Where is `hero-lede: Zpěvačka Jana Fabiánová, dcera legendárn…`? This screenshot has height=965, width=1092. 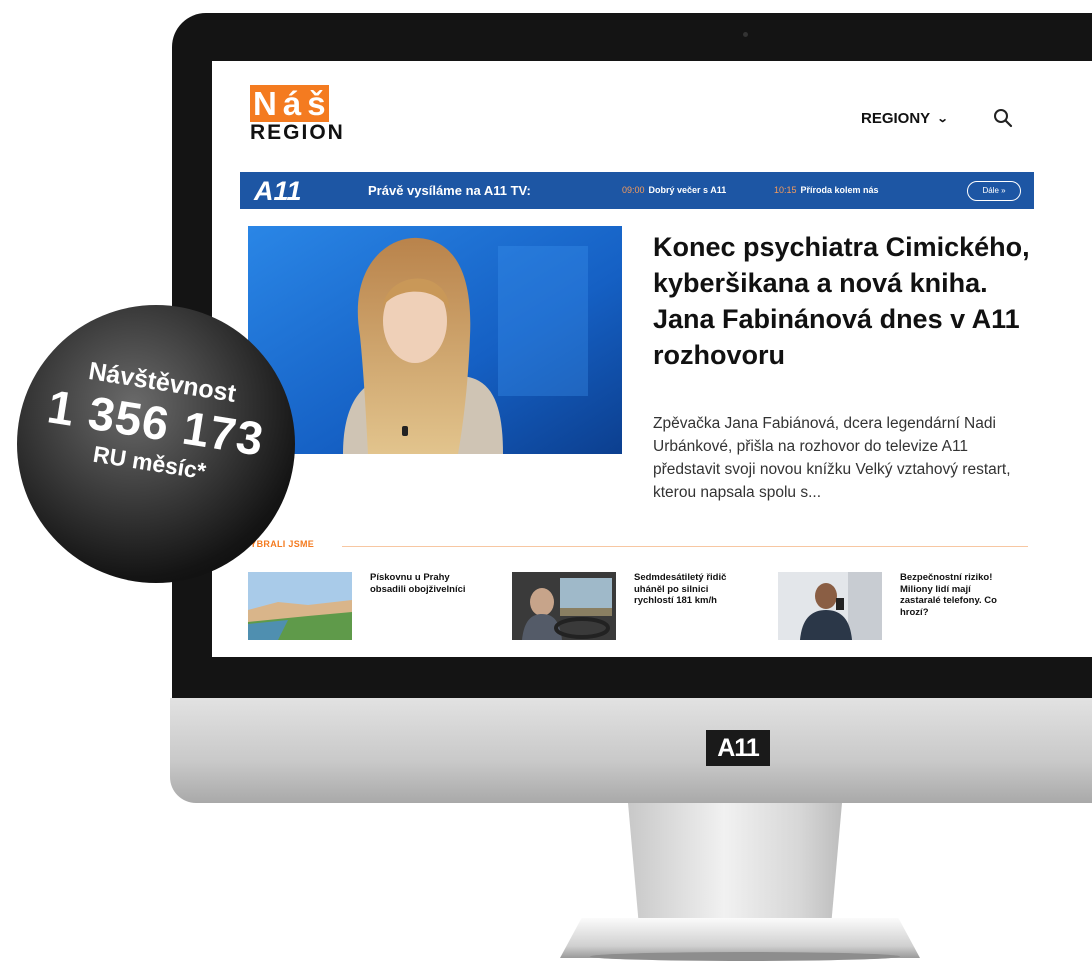 hero-lede: Zpěvačka Jana Fabiánová, dcera legendárn… is located at coordinates (832, 458).